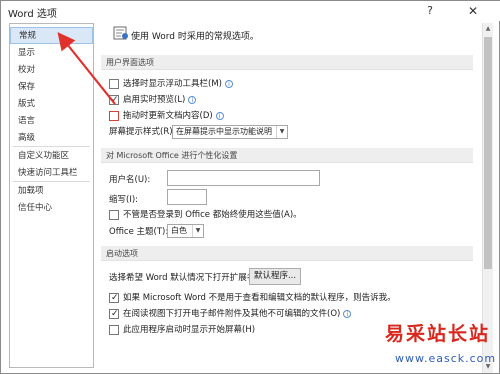 The width and height of the screenshot is (500, 374). I want to click on options-gear-icon, so click(120, 33).